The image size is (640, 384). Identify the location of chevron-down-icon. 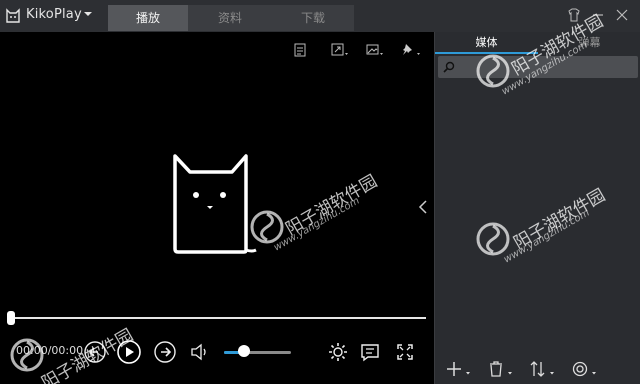
(88, 14).